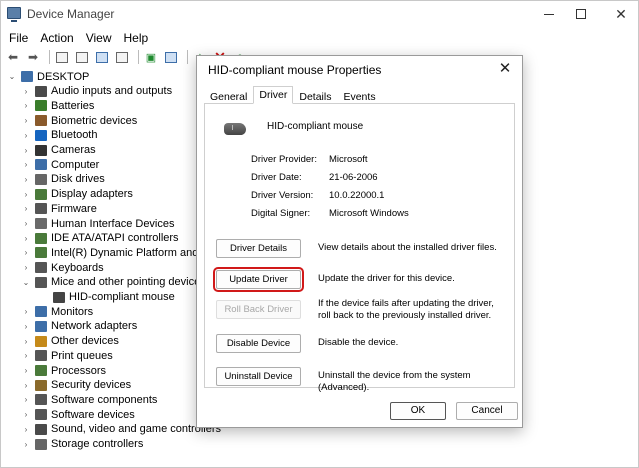  I want to click on scan-hardware-button: ▣, so click(151, 57).